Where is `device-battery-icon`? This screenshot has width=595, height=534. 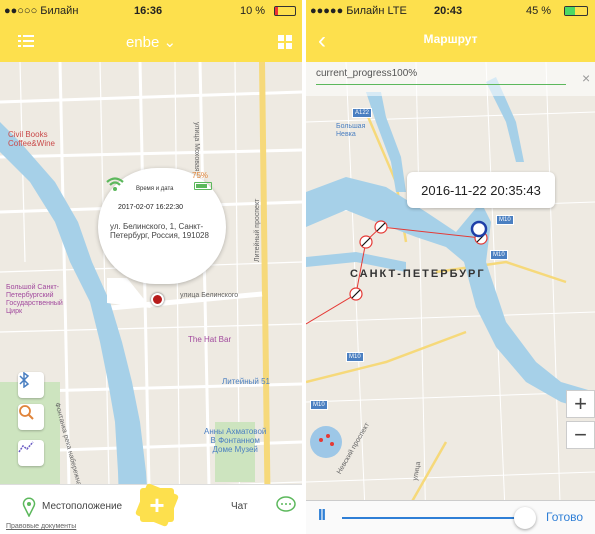
device-battery-icon is located at coordinates (203, 186).